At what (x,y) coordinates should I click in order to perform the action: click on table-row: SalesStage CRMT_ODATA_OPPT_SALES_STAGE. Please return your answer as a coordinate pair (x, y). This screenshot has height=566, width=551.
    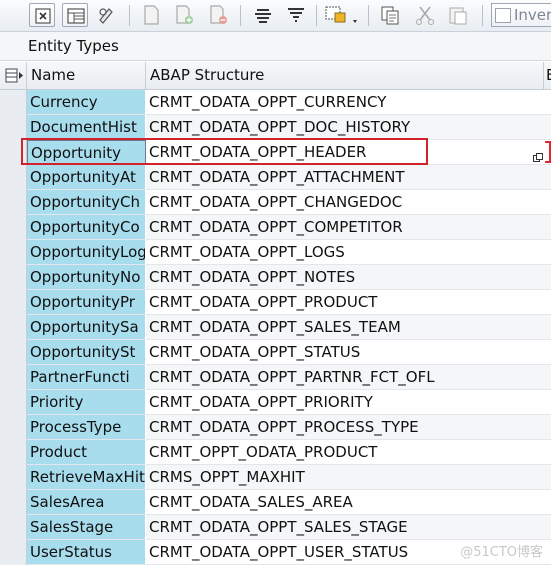
    Looking at the image, I should click on (275, 527).